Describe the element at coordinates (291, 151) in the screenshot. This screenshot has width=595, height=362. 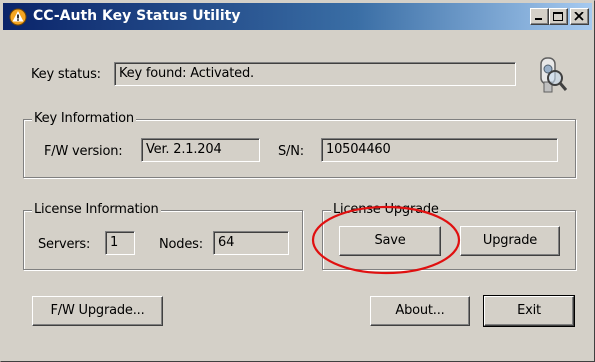
I see `serial-number-label: S/N:` at that location.